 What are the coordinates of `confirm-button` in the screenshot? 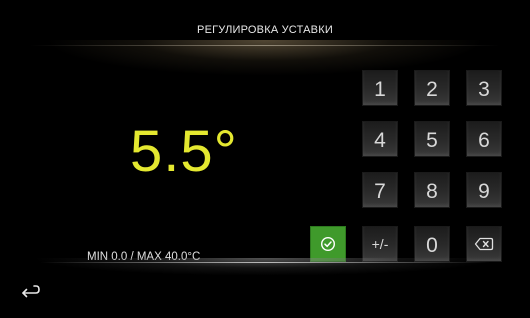 It's located at (328, 244).